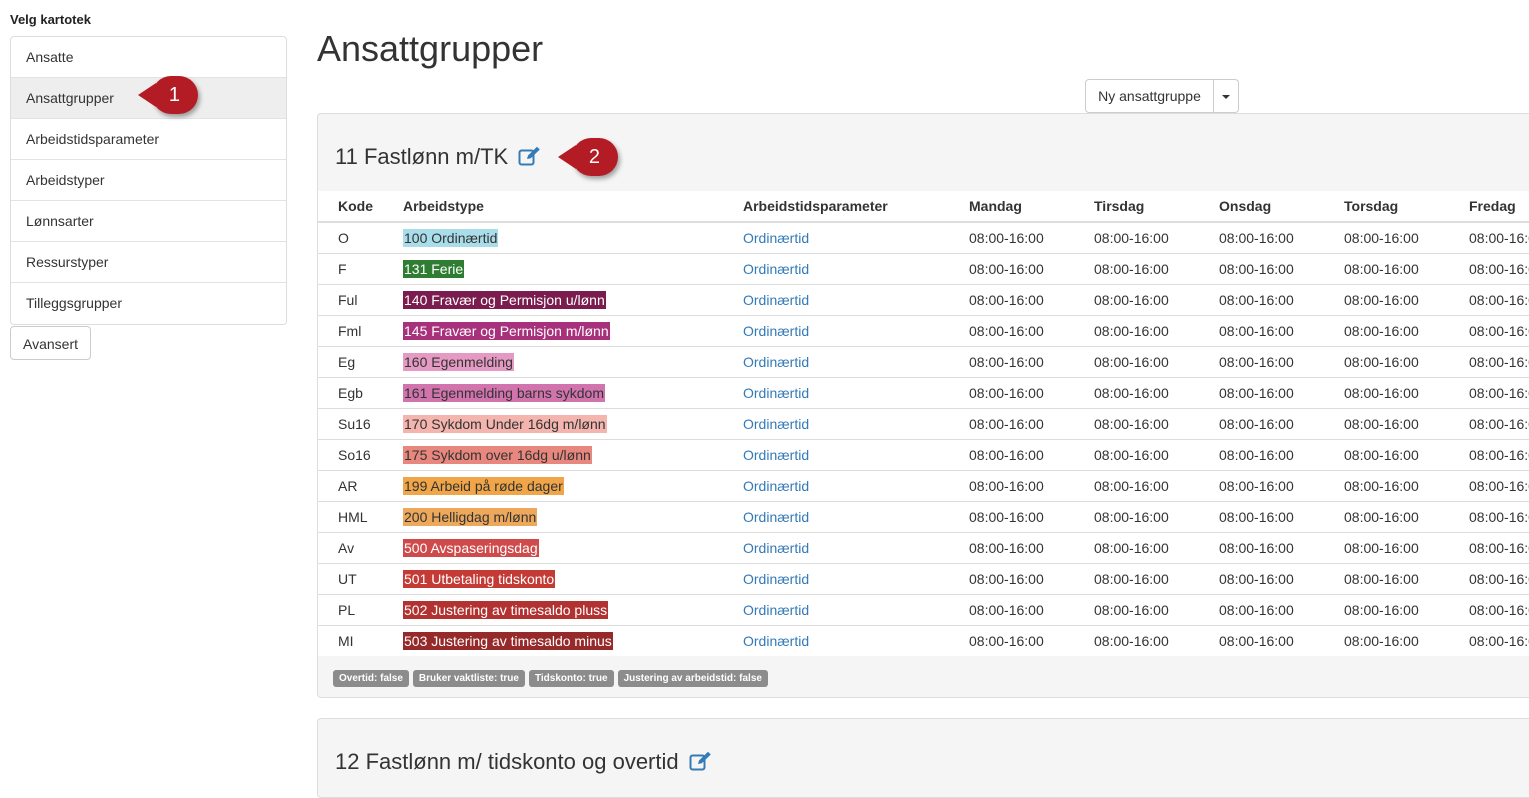 This screenshot has height=798, width=1529. I want to click on col-header-arbeidstype: Arbeidstype, so click(563, 207).